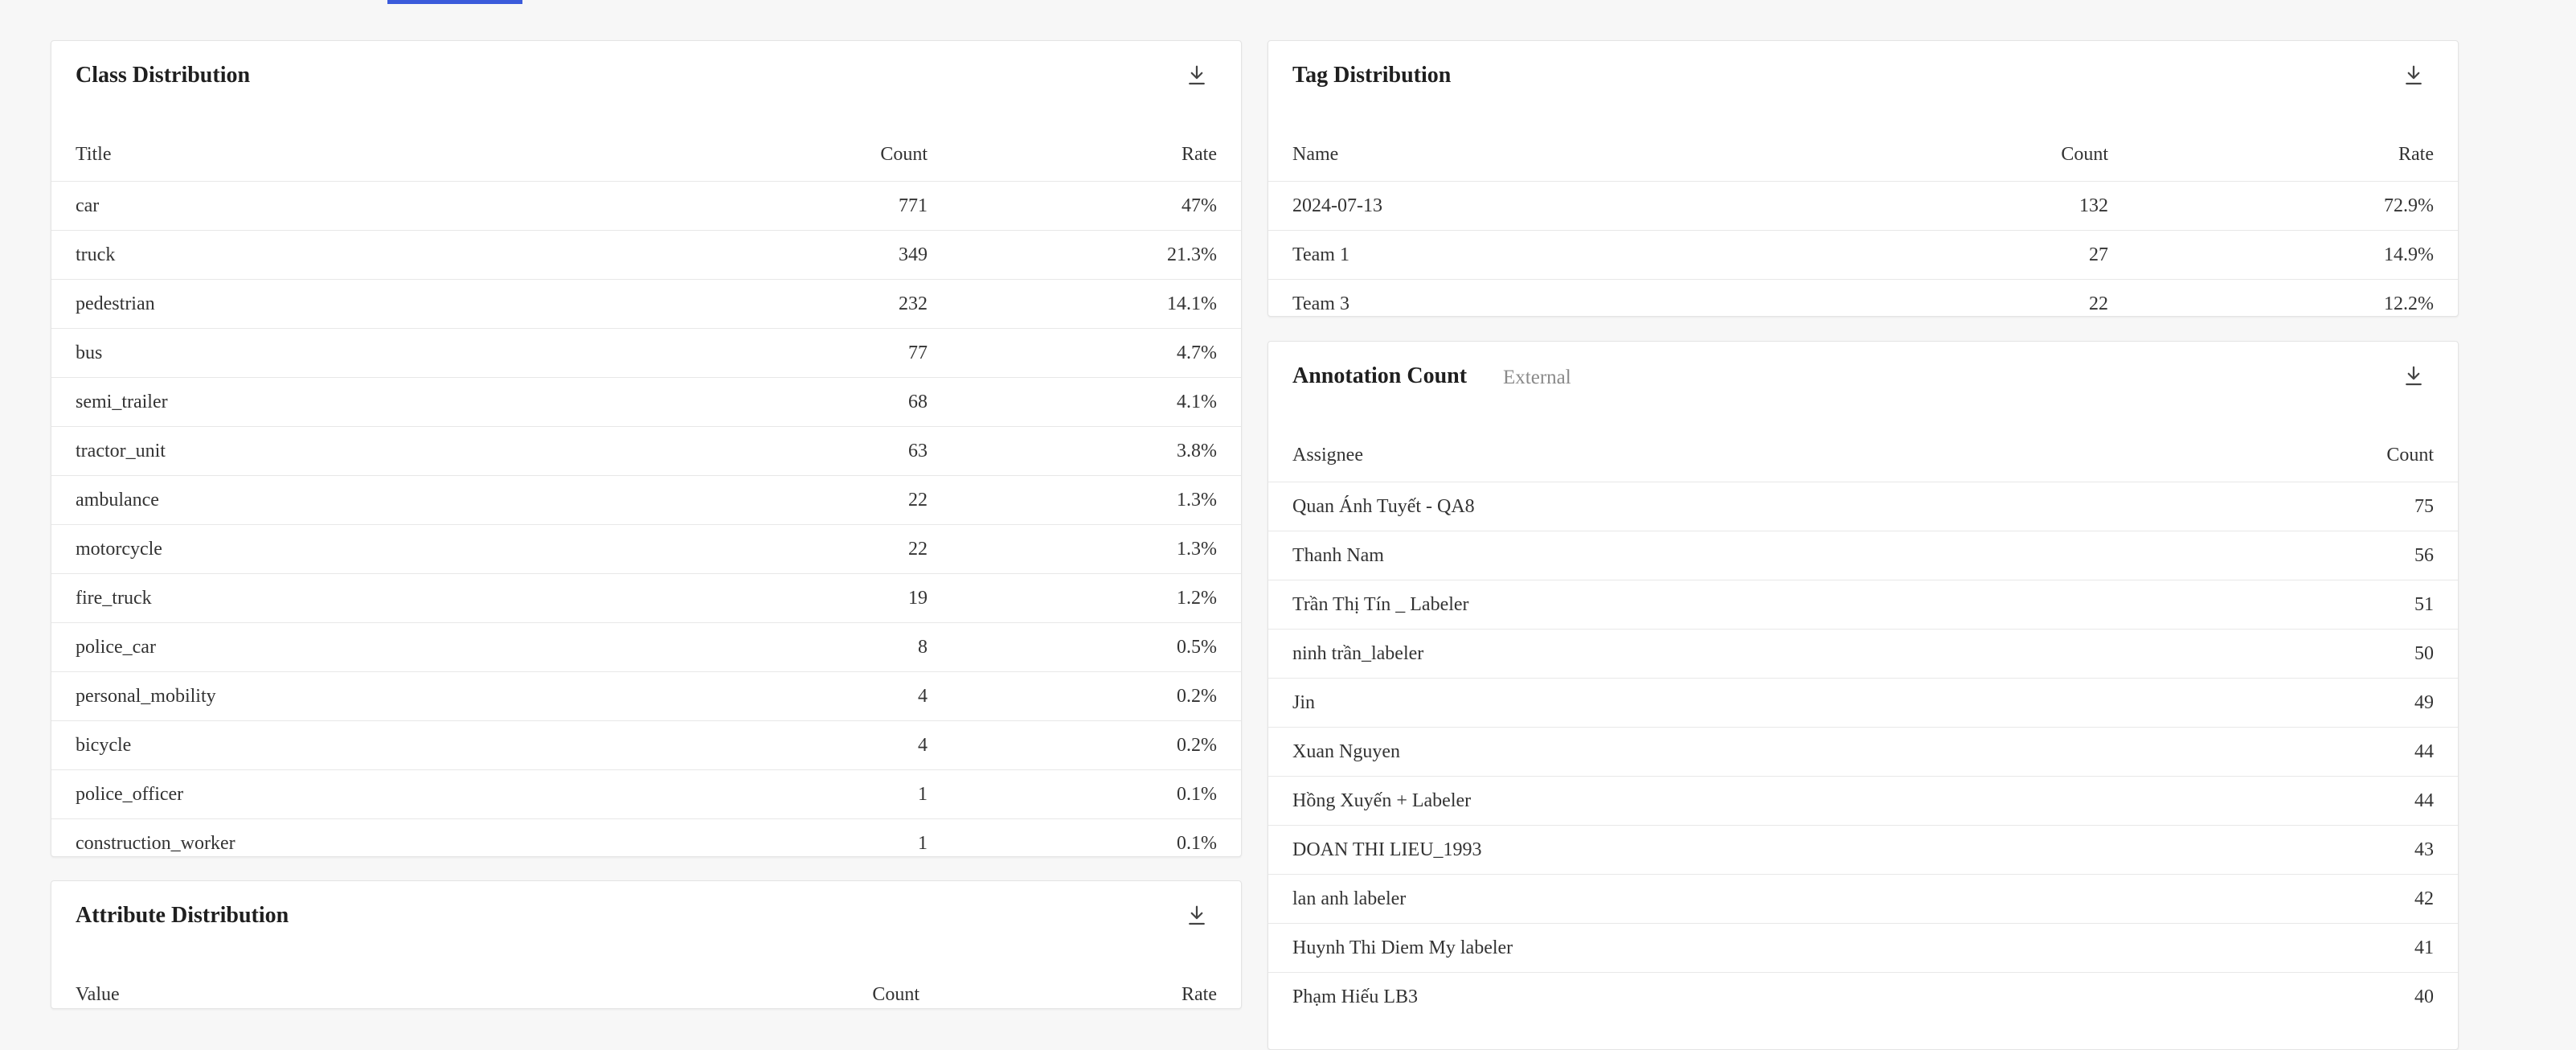  Describe the element at coordinates (1702, 703) in the screenshot. I see `assignee-cell: Jin` at that location.